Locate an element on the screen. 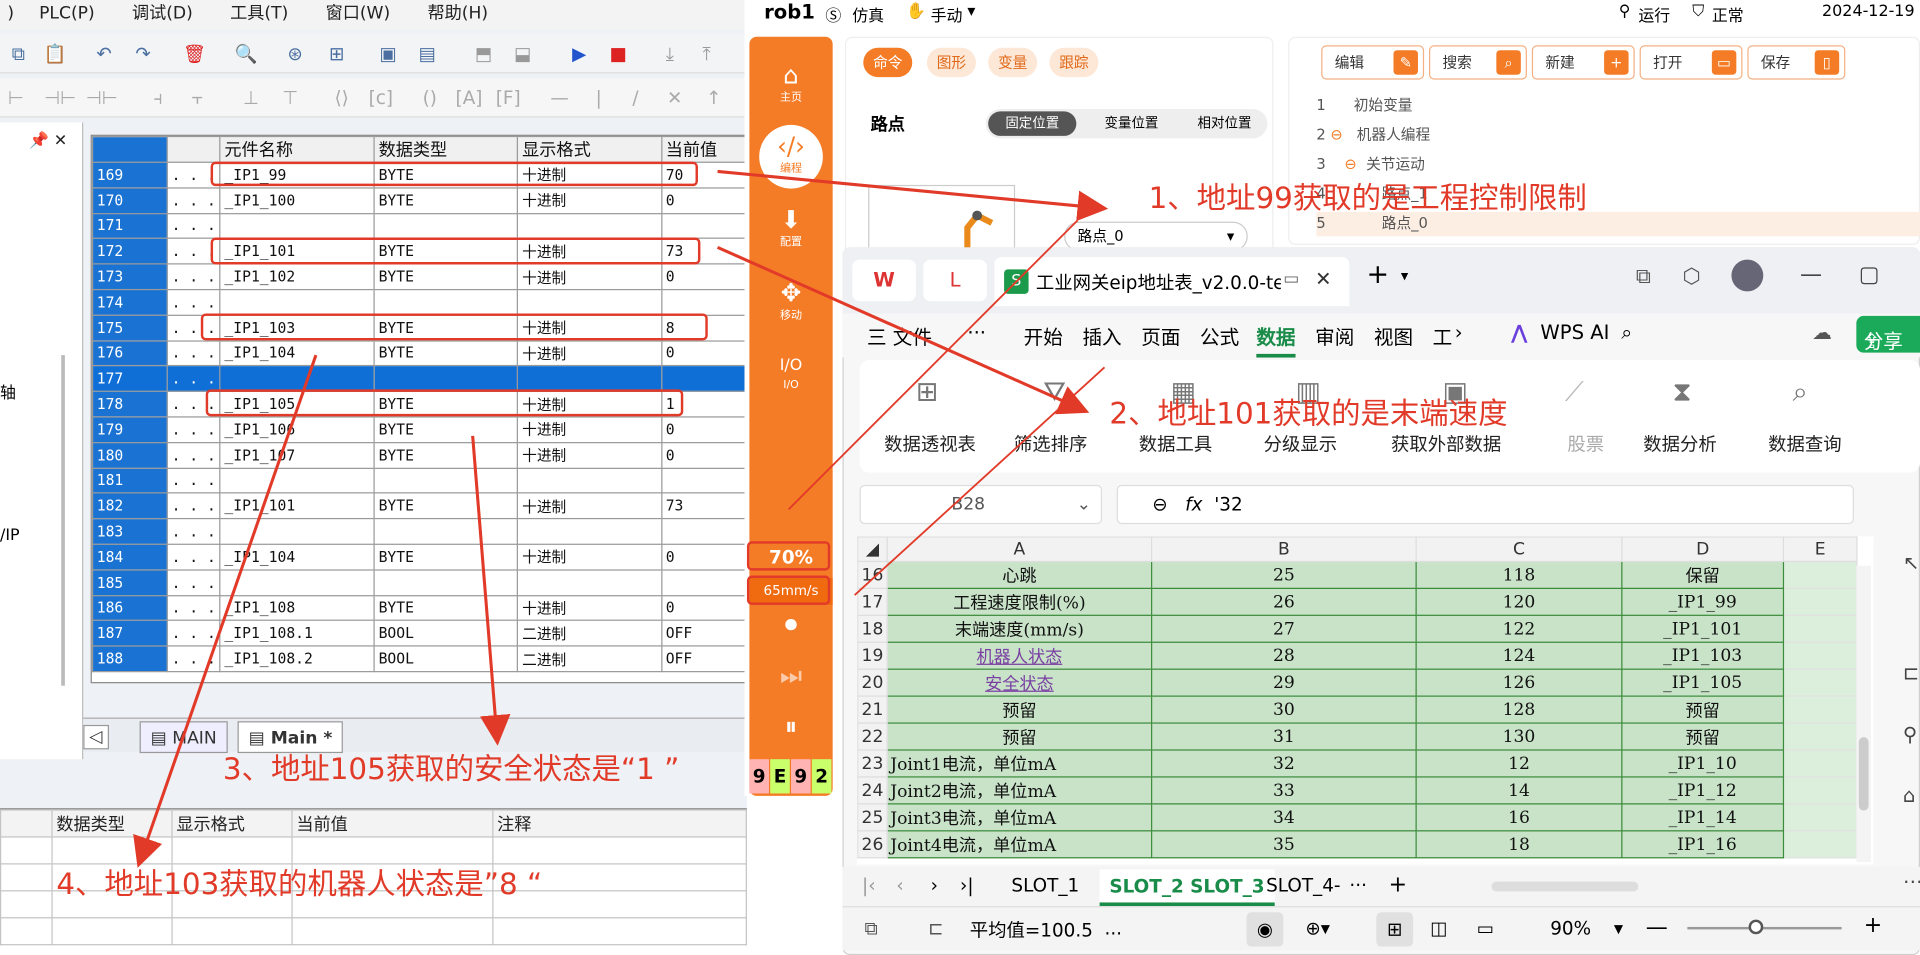 The width and height of the screenshot is (1920, 955). col-header-b: B is located at coordinates (1284, 549).